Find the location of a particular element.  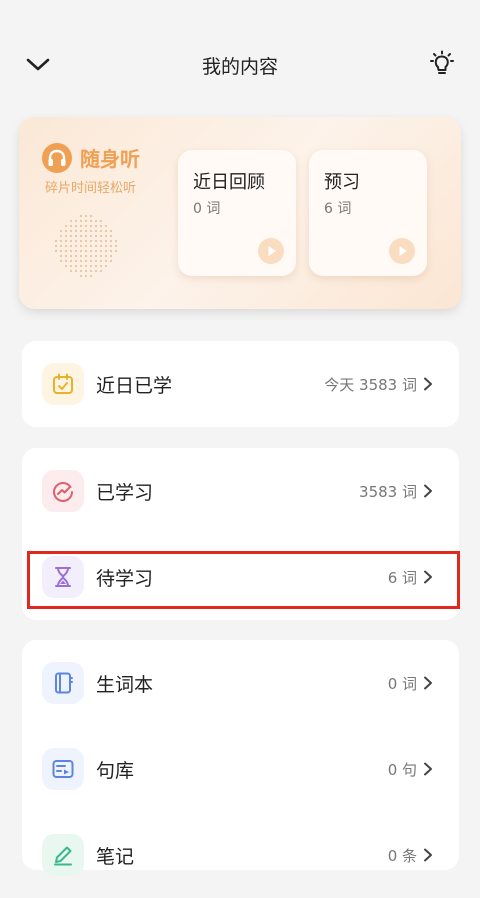

notebook-icon is located at coordinates (63, 683).